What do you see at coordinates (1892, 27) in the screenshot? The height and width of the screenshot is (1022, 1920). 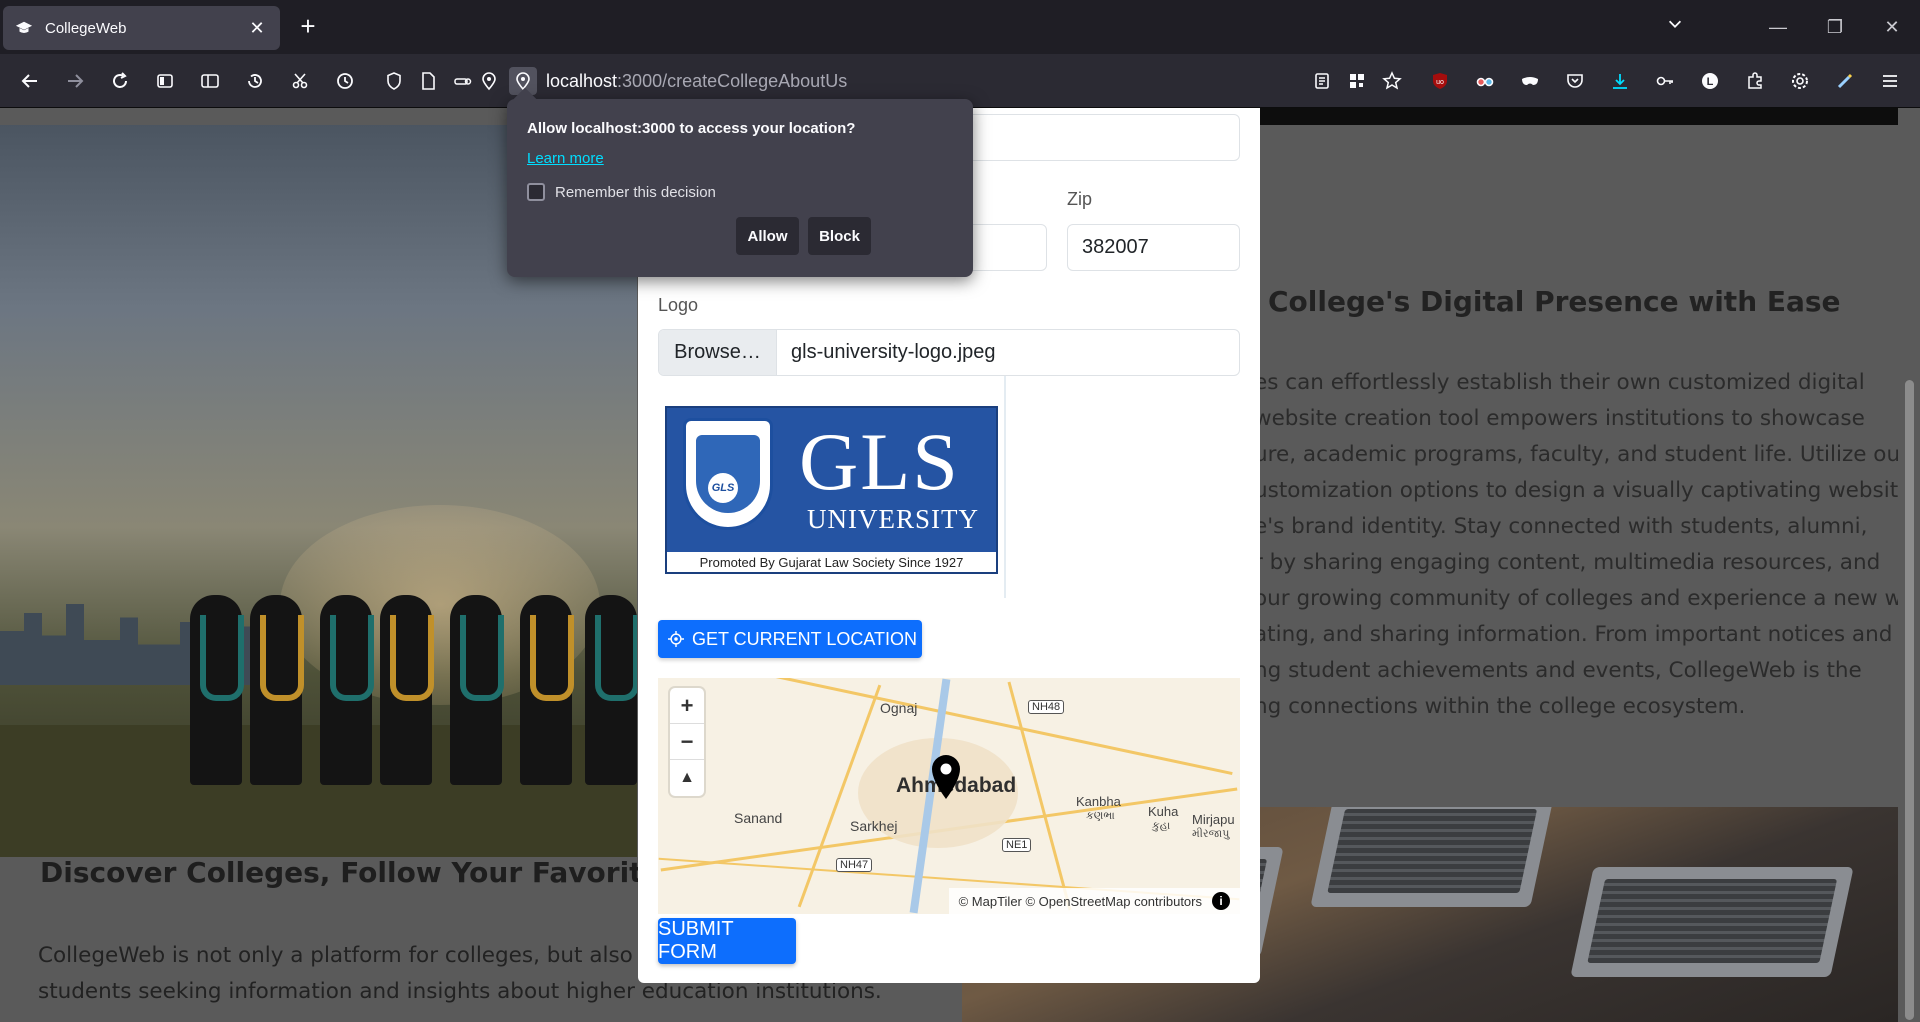 I see `close-window-icon: ✕` at bounding box center [1892, 27].